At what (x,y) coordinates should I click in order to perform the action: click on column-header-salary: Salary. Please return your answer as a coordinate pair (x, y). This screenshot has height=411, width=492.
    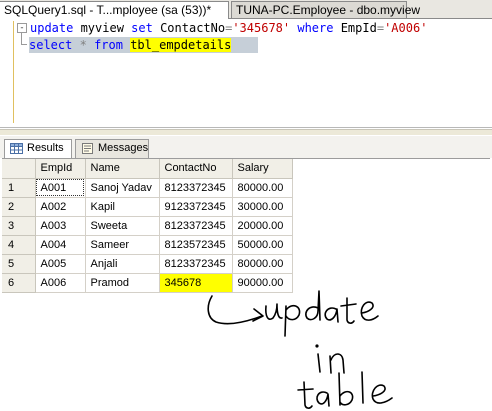
    Looking at the image, I should click on (262, 169).